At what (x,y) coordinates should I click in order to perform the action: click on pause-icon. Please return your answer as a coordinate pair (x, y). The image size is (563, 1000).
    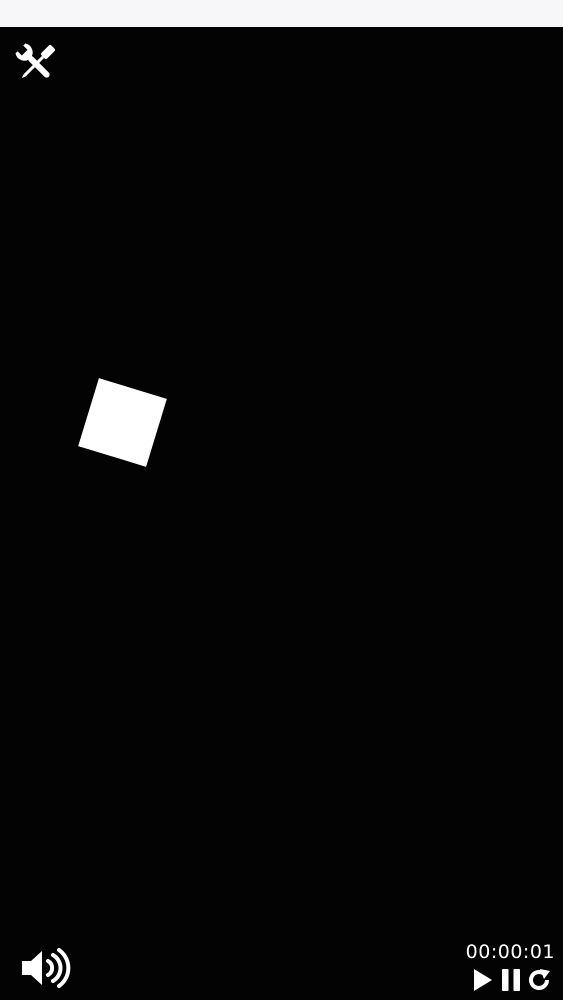
    Looking at the image, I should click on (511, 980).